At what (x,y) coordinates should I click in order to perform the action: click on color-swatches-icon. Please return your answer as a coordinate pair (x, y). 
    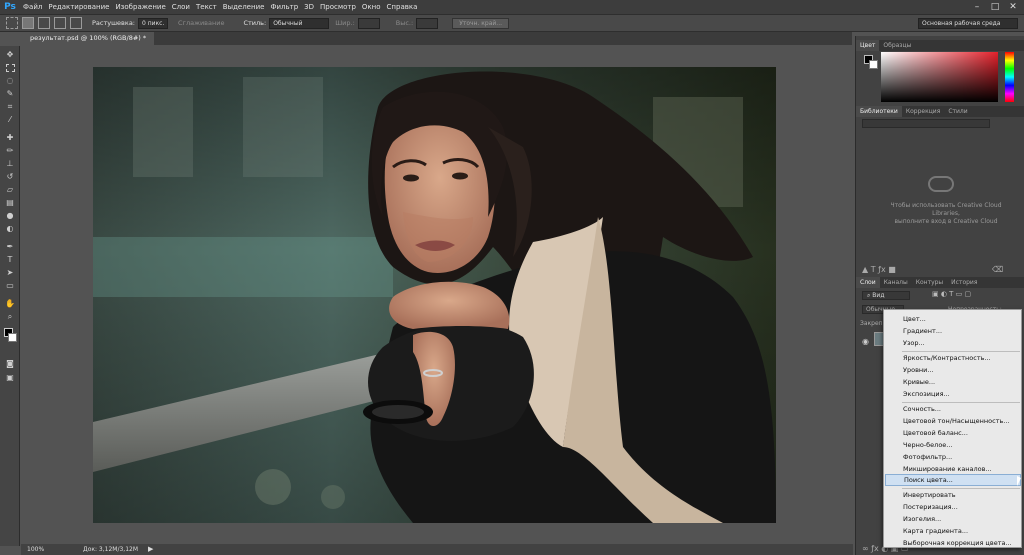
    Looking at the image, I should click on (10, 336).